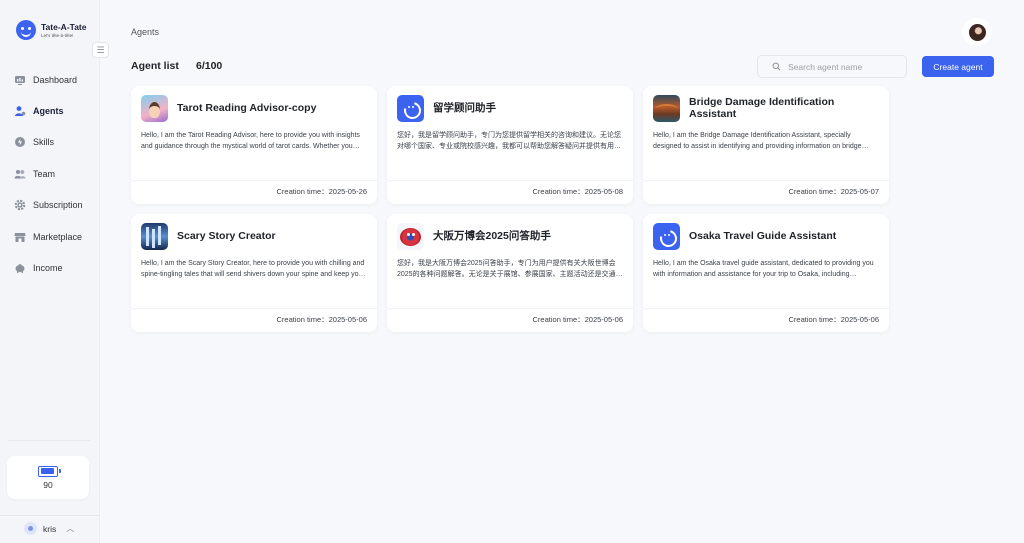 The image size is (1024, 543). I want to click on bridge-photo-icon, so click(666, 108).